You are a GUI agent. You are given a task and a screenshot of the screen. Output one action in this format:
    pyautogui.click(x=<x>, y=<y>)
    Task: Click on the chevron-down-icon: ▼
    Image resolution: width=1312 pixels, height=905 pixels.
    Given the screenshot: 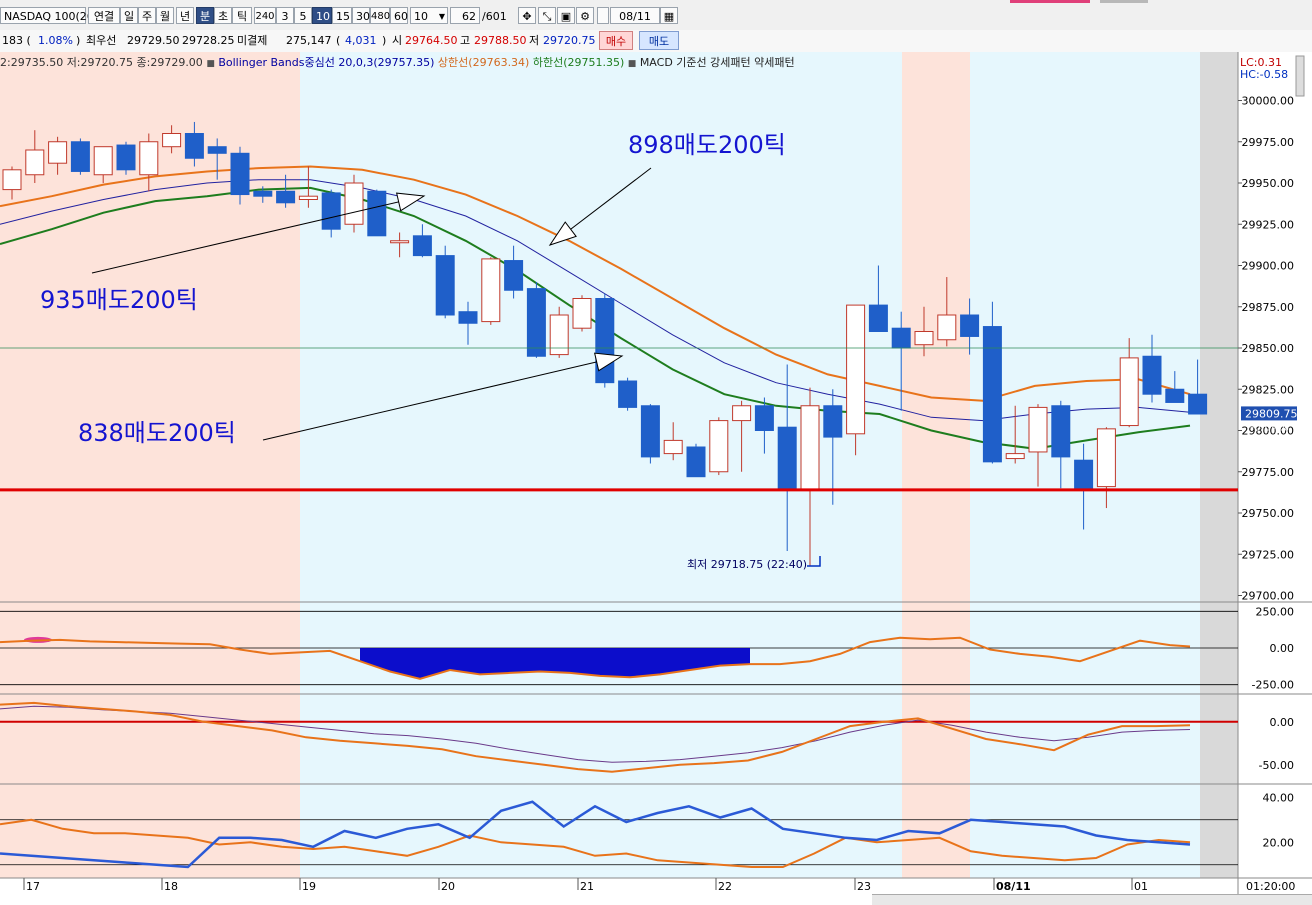 What is the action you would take?
    pyautogui.click(x=441, y=16)
    